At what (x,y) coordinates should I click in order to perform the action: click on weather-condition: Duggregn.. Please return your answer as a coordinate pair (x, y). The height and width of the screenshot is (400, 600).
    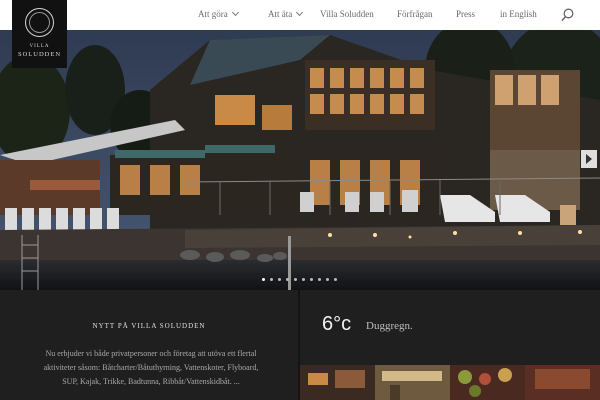
    Looking at the image, I should click on (389, 326).